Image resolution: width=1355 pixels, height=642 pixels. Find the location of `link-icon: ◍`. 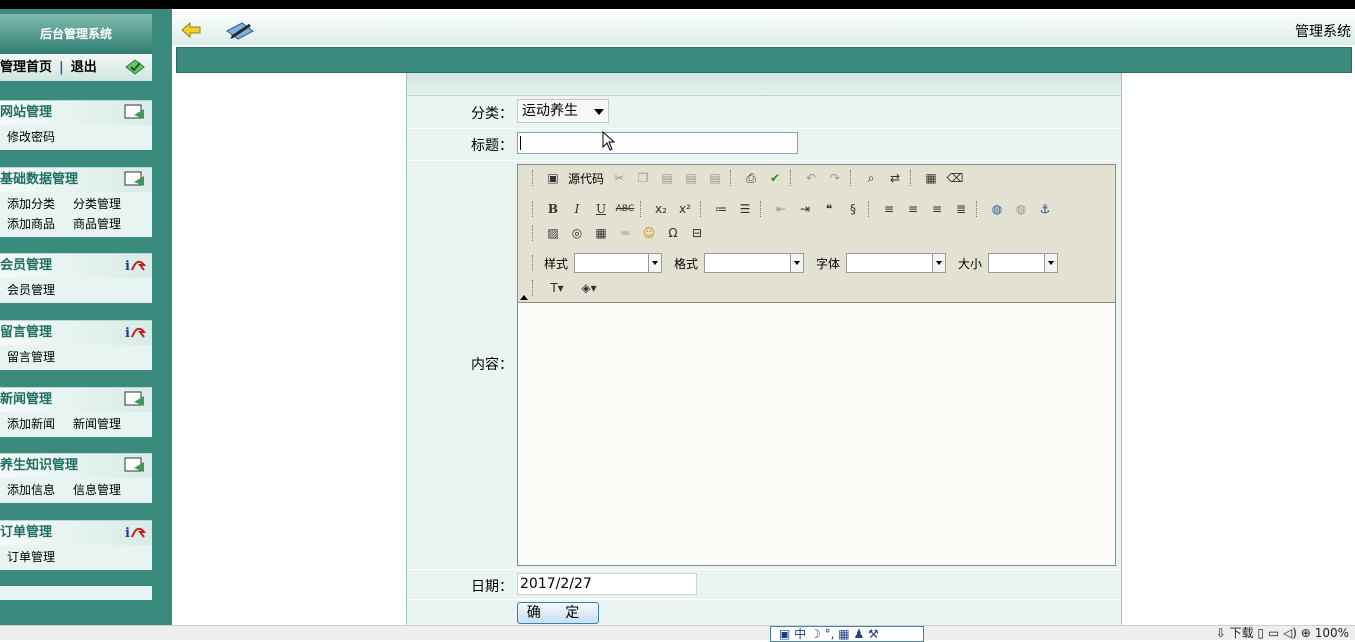

link-icon: ◍ is located at coordinates (997, 209).